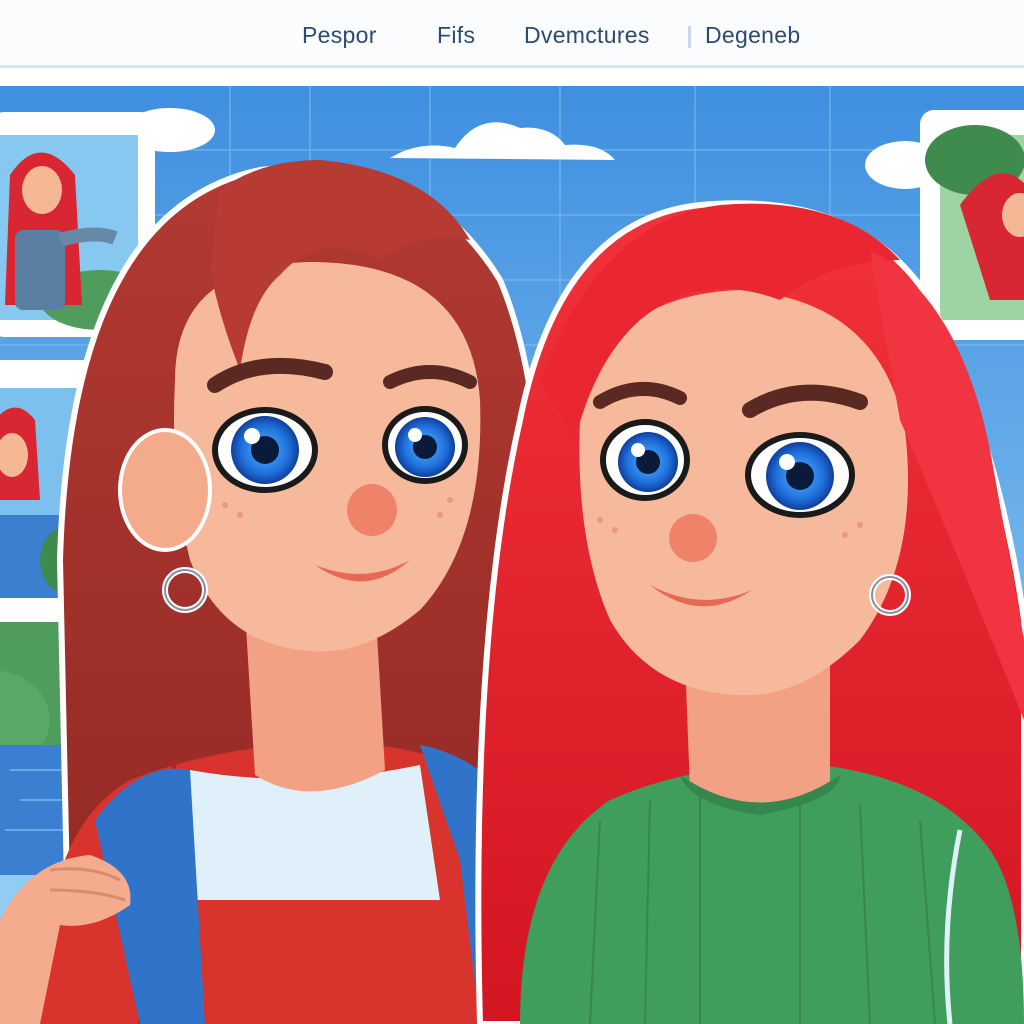 Image resolution: width=1024 pixels, height=1024 pixels. I want to click on nav-item-label: Degeneb, so click(753, 35).